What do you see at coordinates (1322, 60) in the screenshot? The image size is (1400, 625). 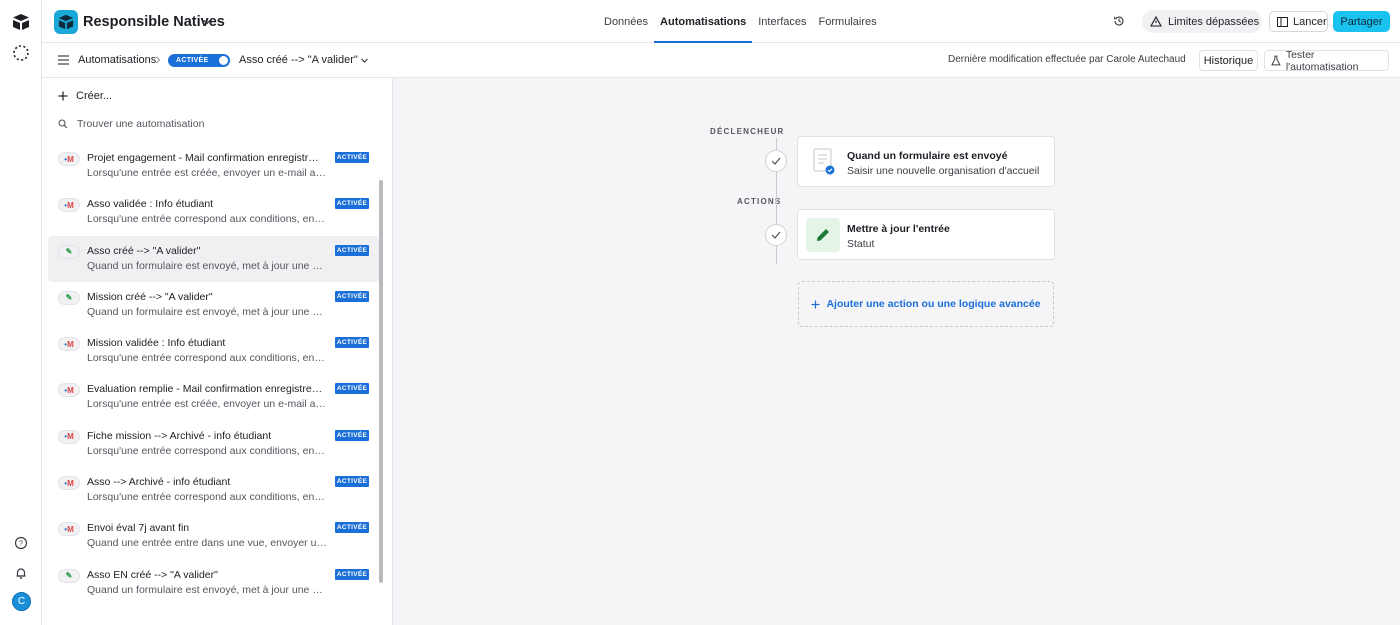 I see `test-label: Tester l'automatisation` at bounding box center [1322, 60].